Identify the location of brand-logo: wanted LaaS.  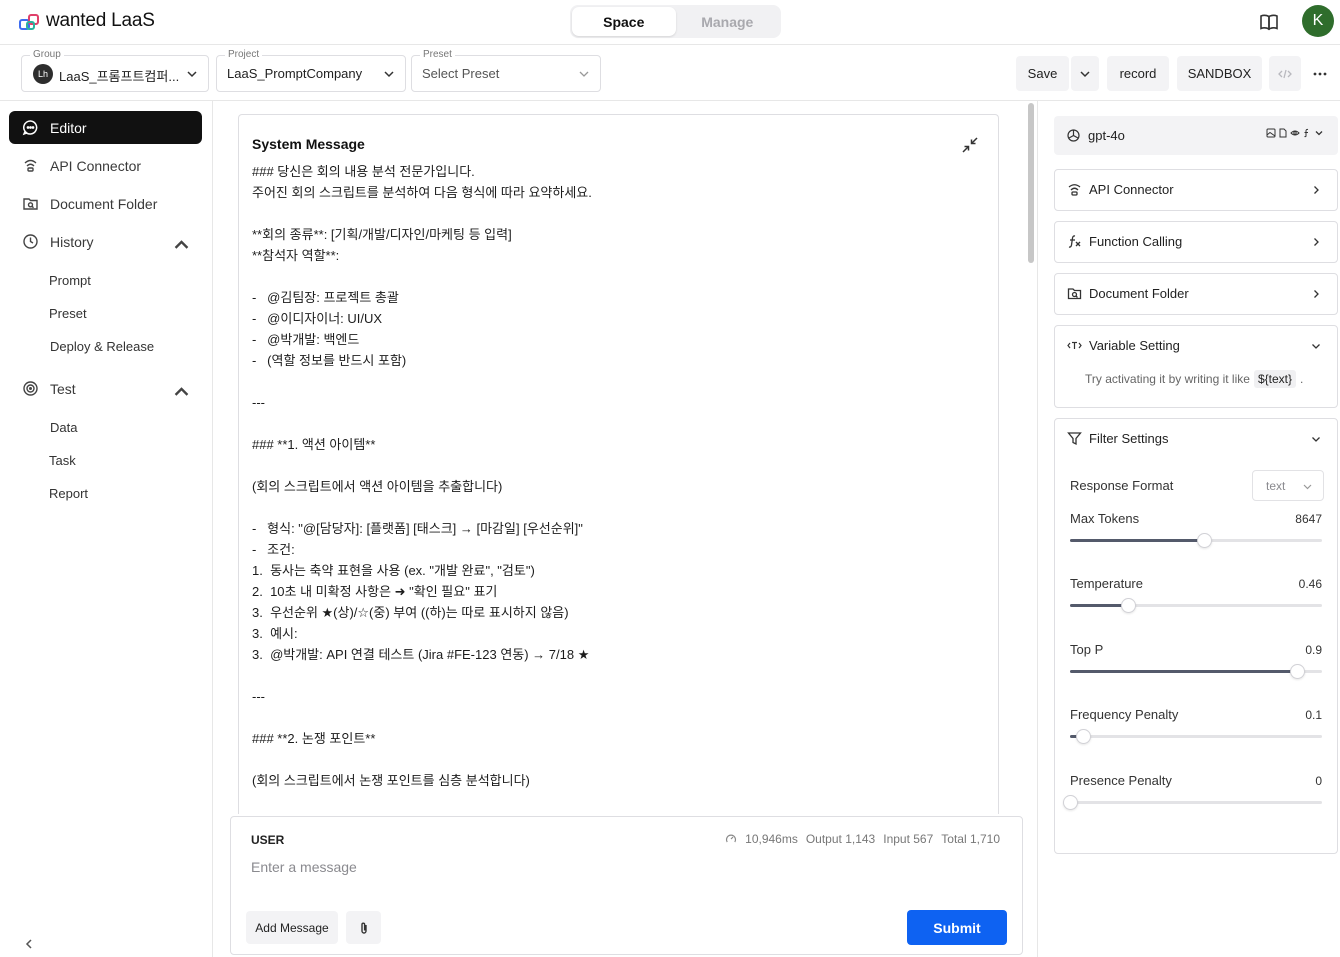
(86, 21).